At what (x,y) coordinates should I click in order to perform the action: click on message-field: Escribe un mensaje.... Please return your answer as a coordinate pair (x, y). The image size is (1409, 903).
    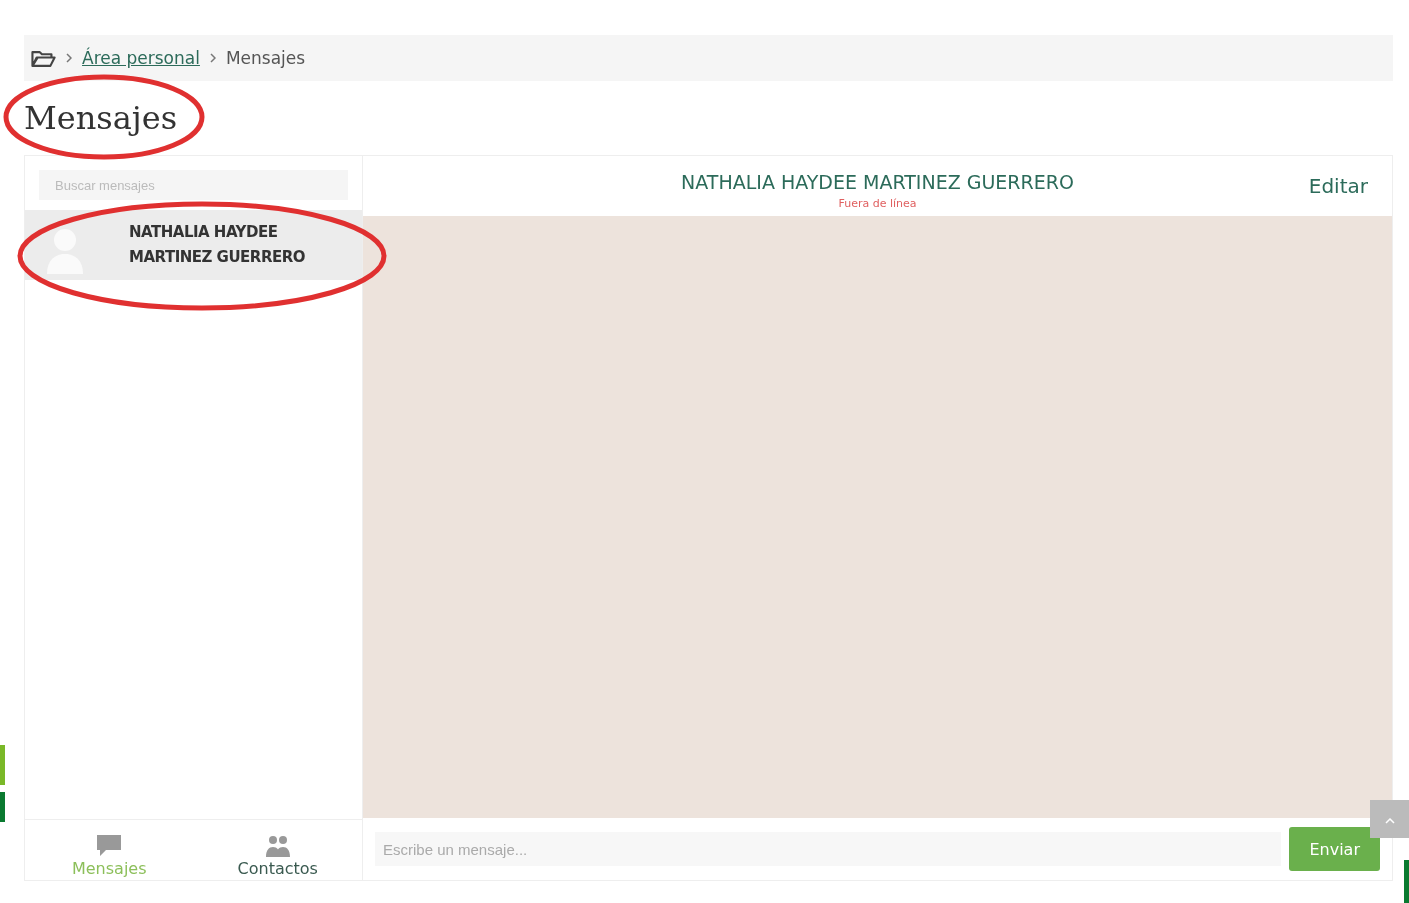
    Looking at the image, I should click on (828, 849).